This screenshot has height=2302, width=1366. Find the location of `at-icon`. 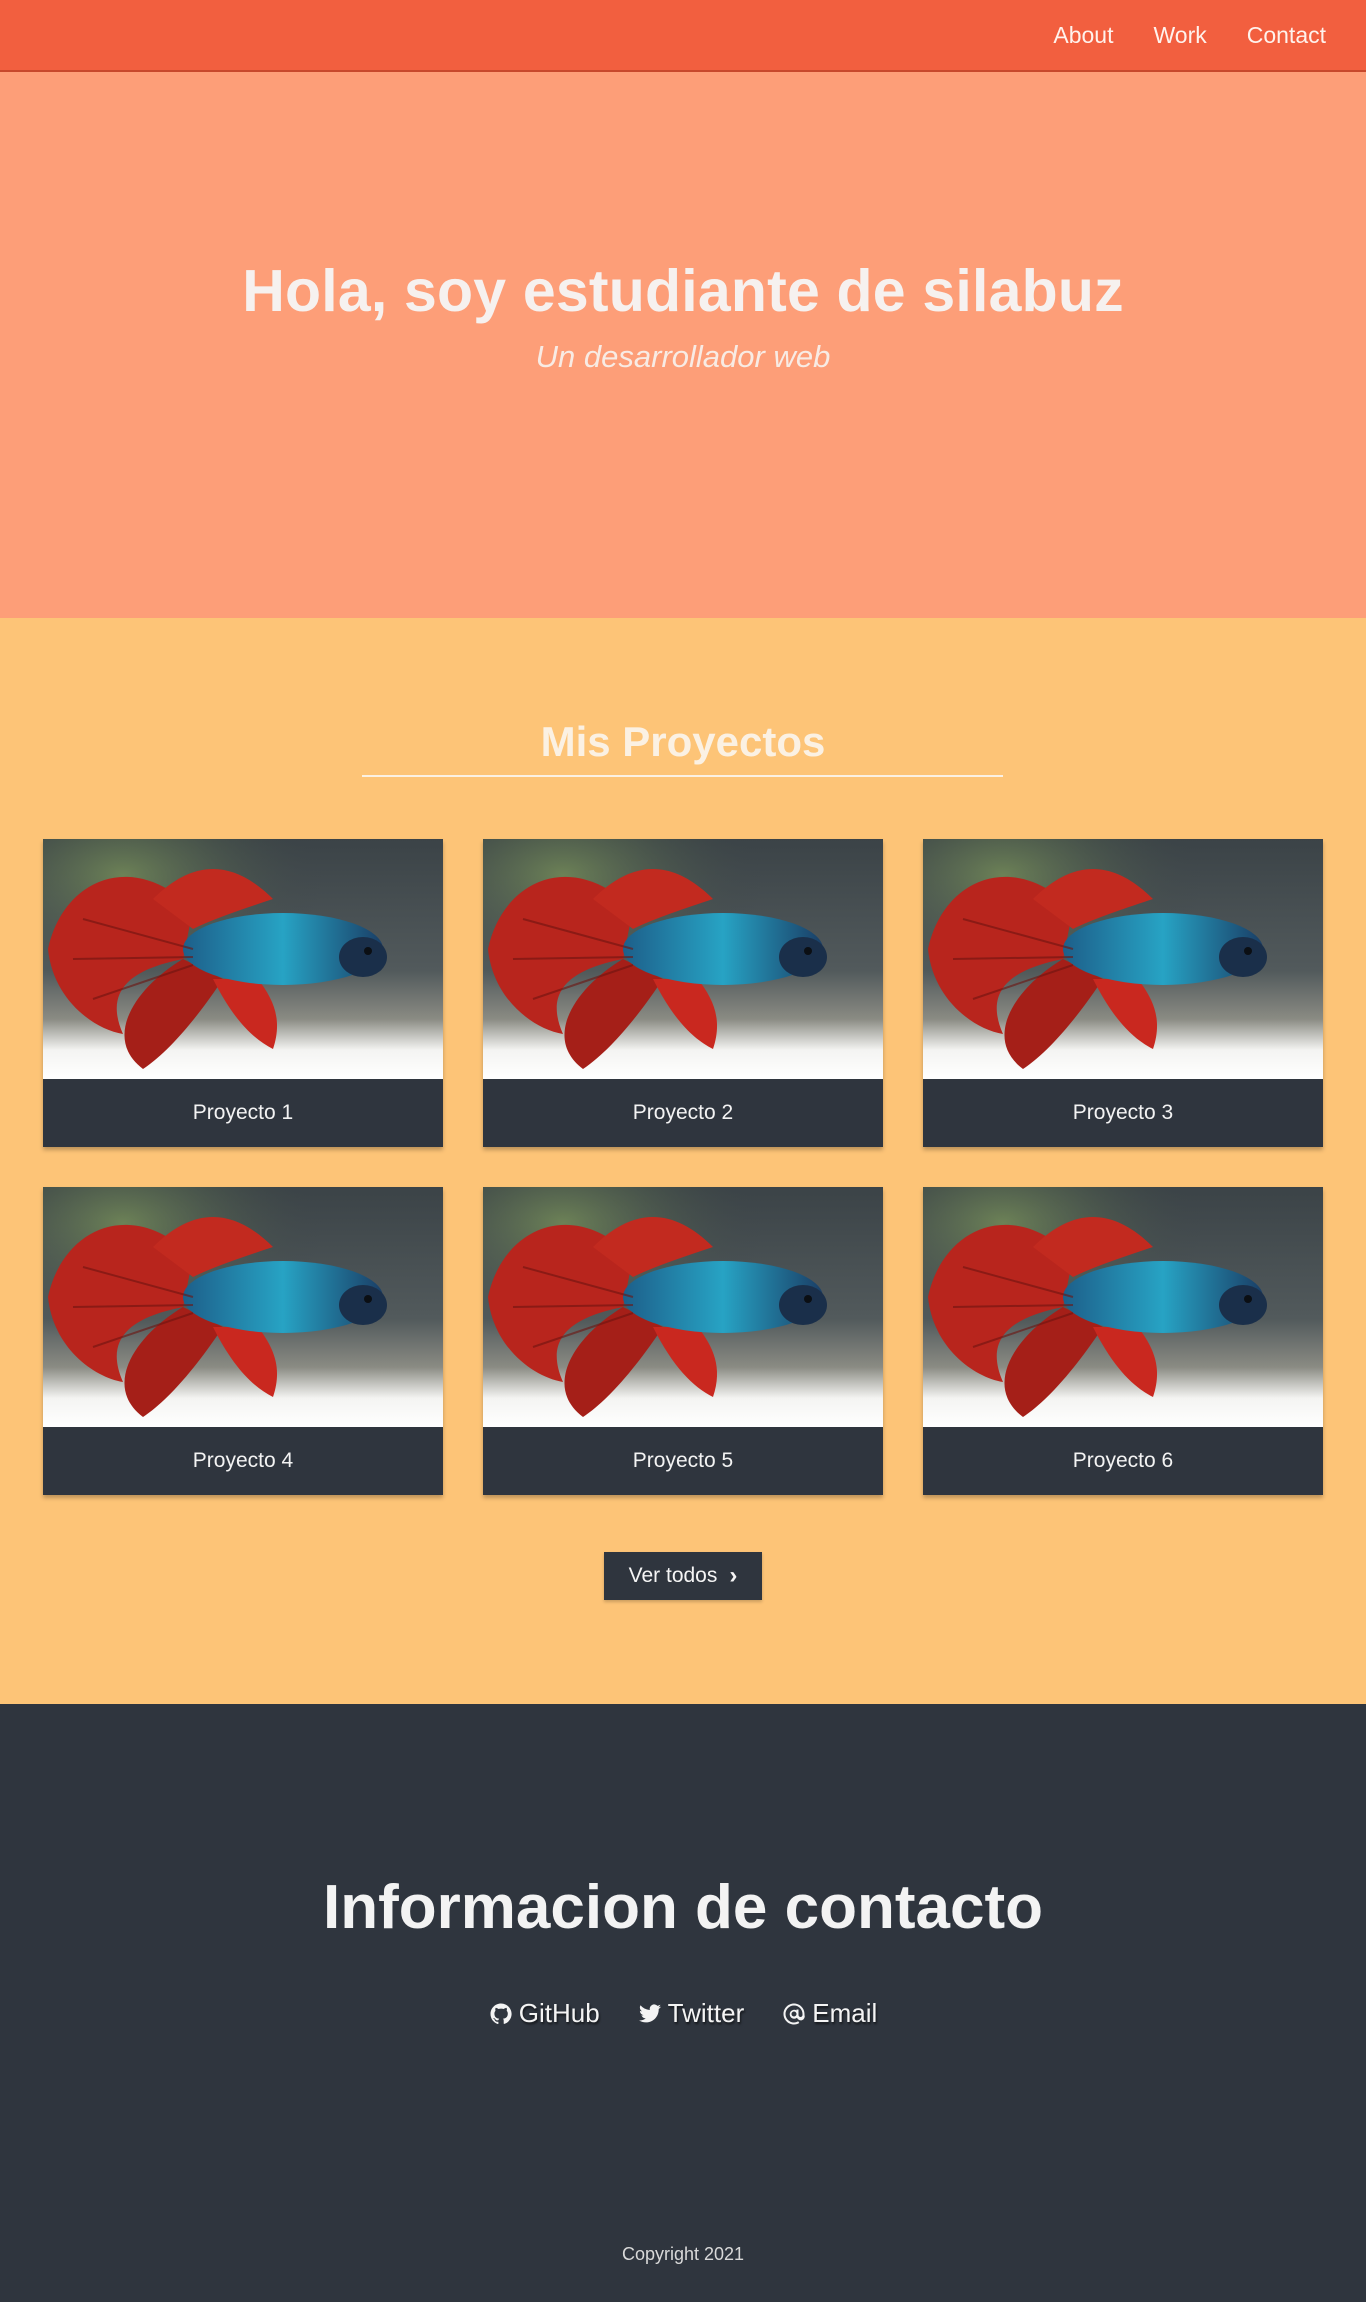

at-icon is located at coordinates (794, 2013).